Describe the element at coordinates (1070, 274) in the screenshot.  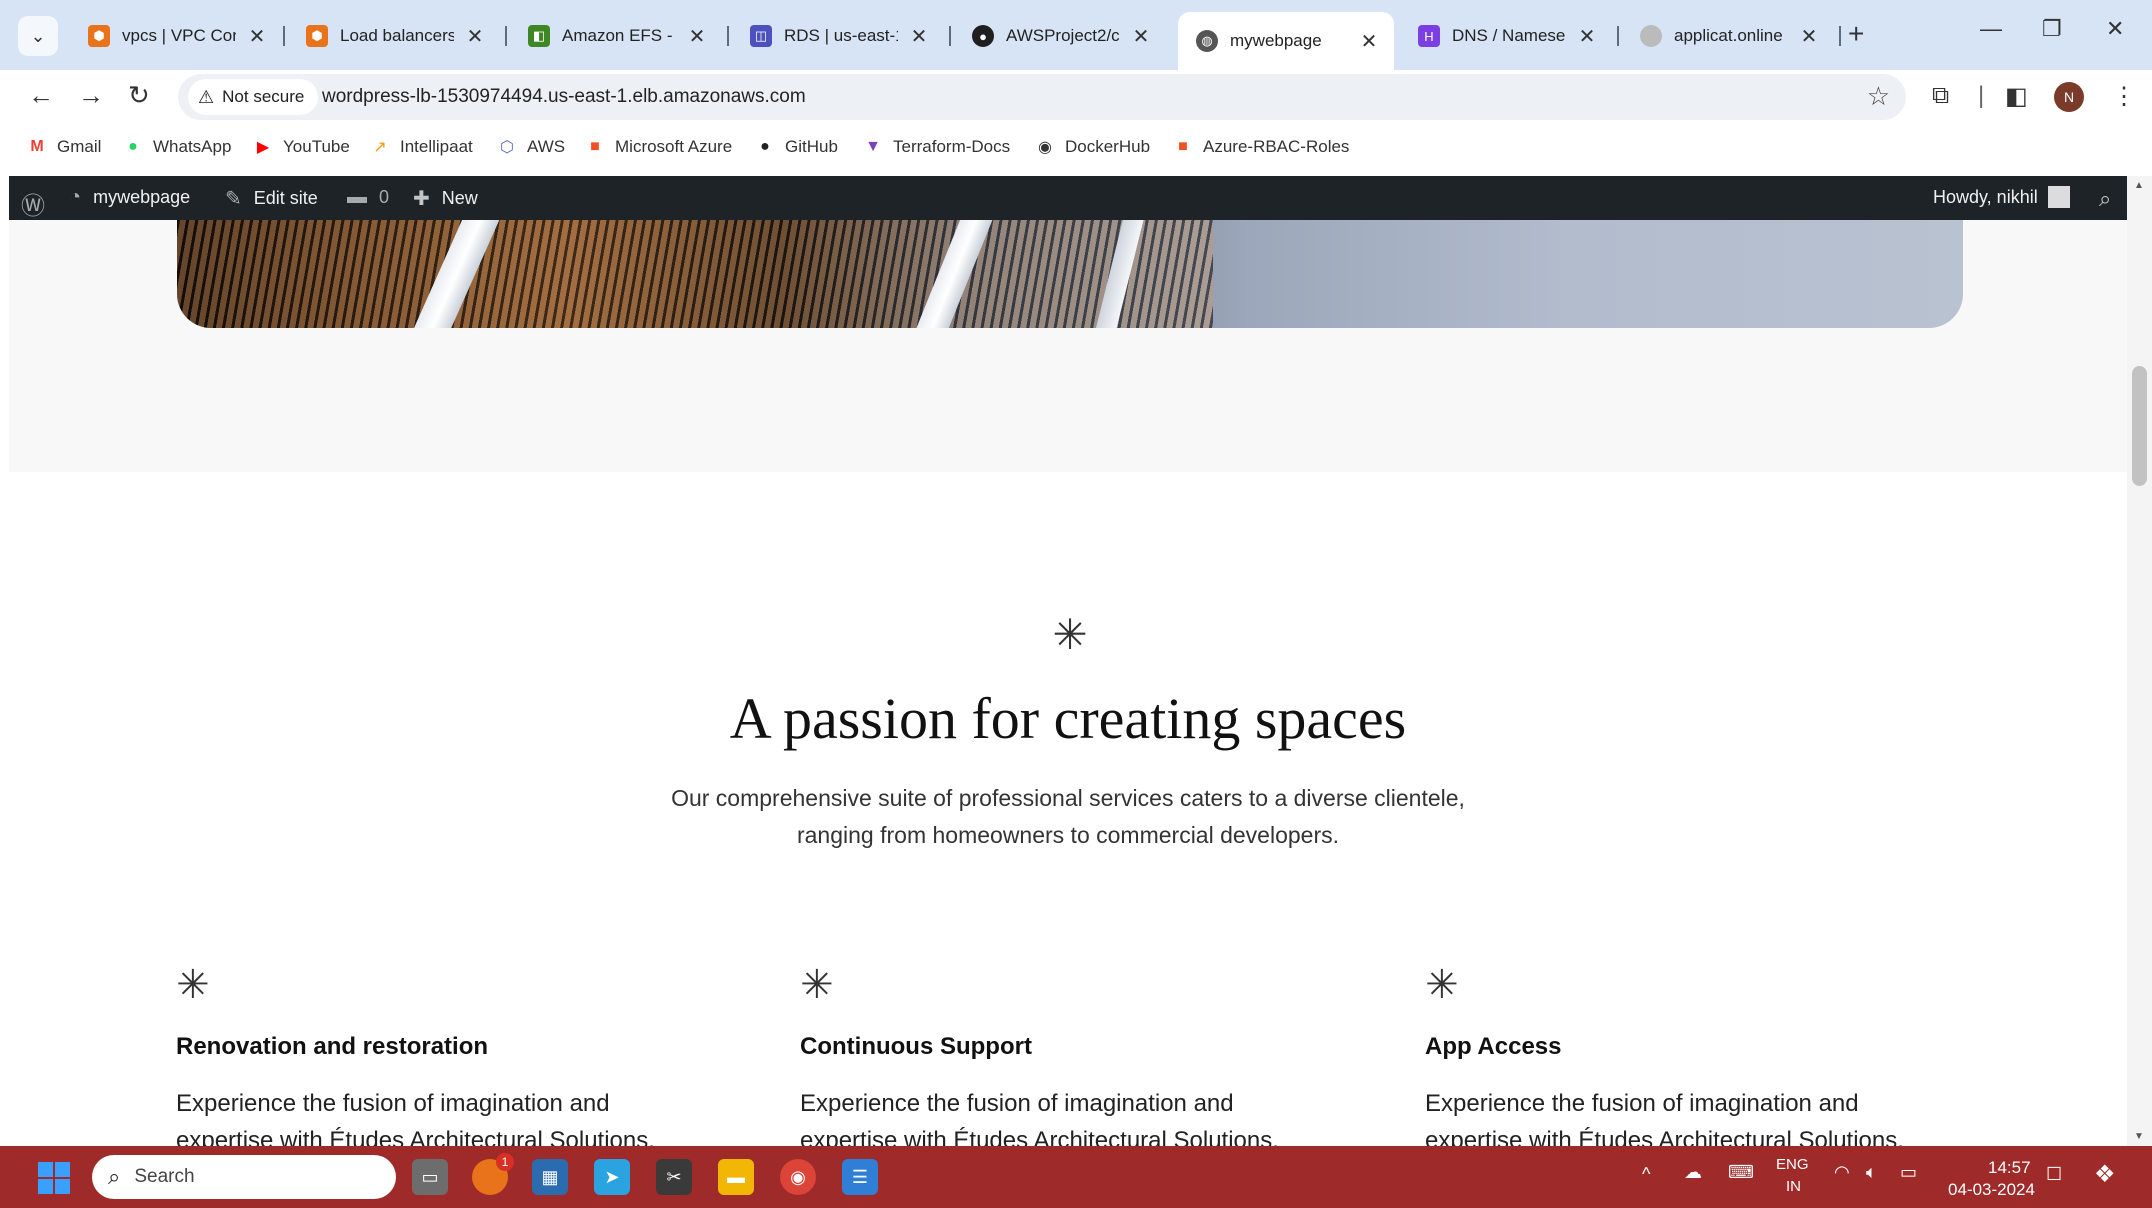
I see `hero-image` at that location.